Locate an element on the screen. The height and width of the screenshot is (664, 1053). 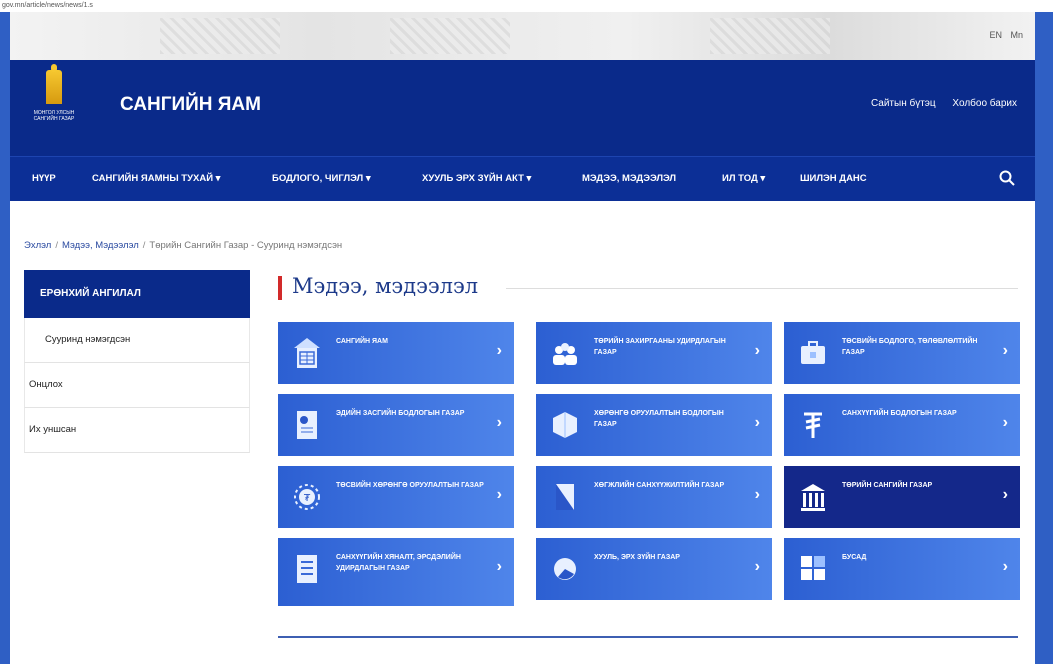
search-icon is located at coordinates (1007, 178).